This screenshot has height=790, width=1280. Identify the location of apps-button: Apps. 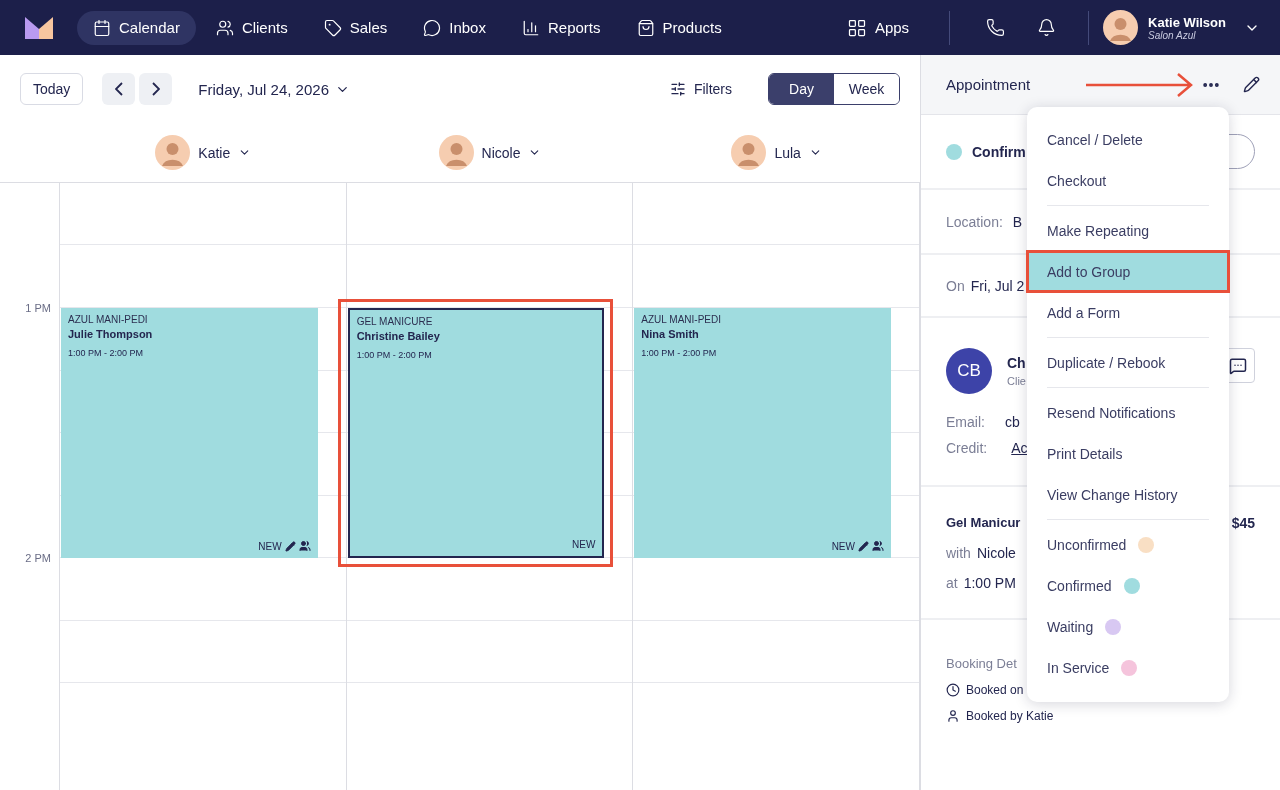
(878, 27).